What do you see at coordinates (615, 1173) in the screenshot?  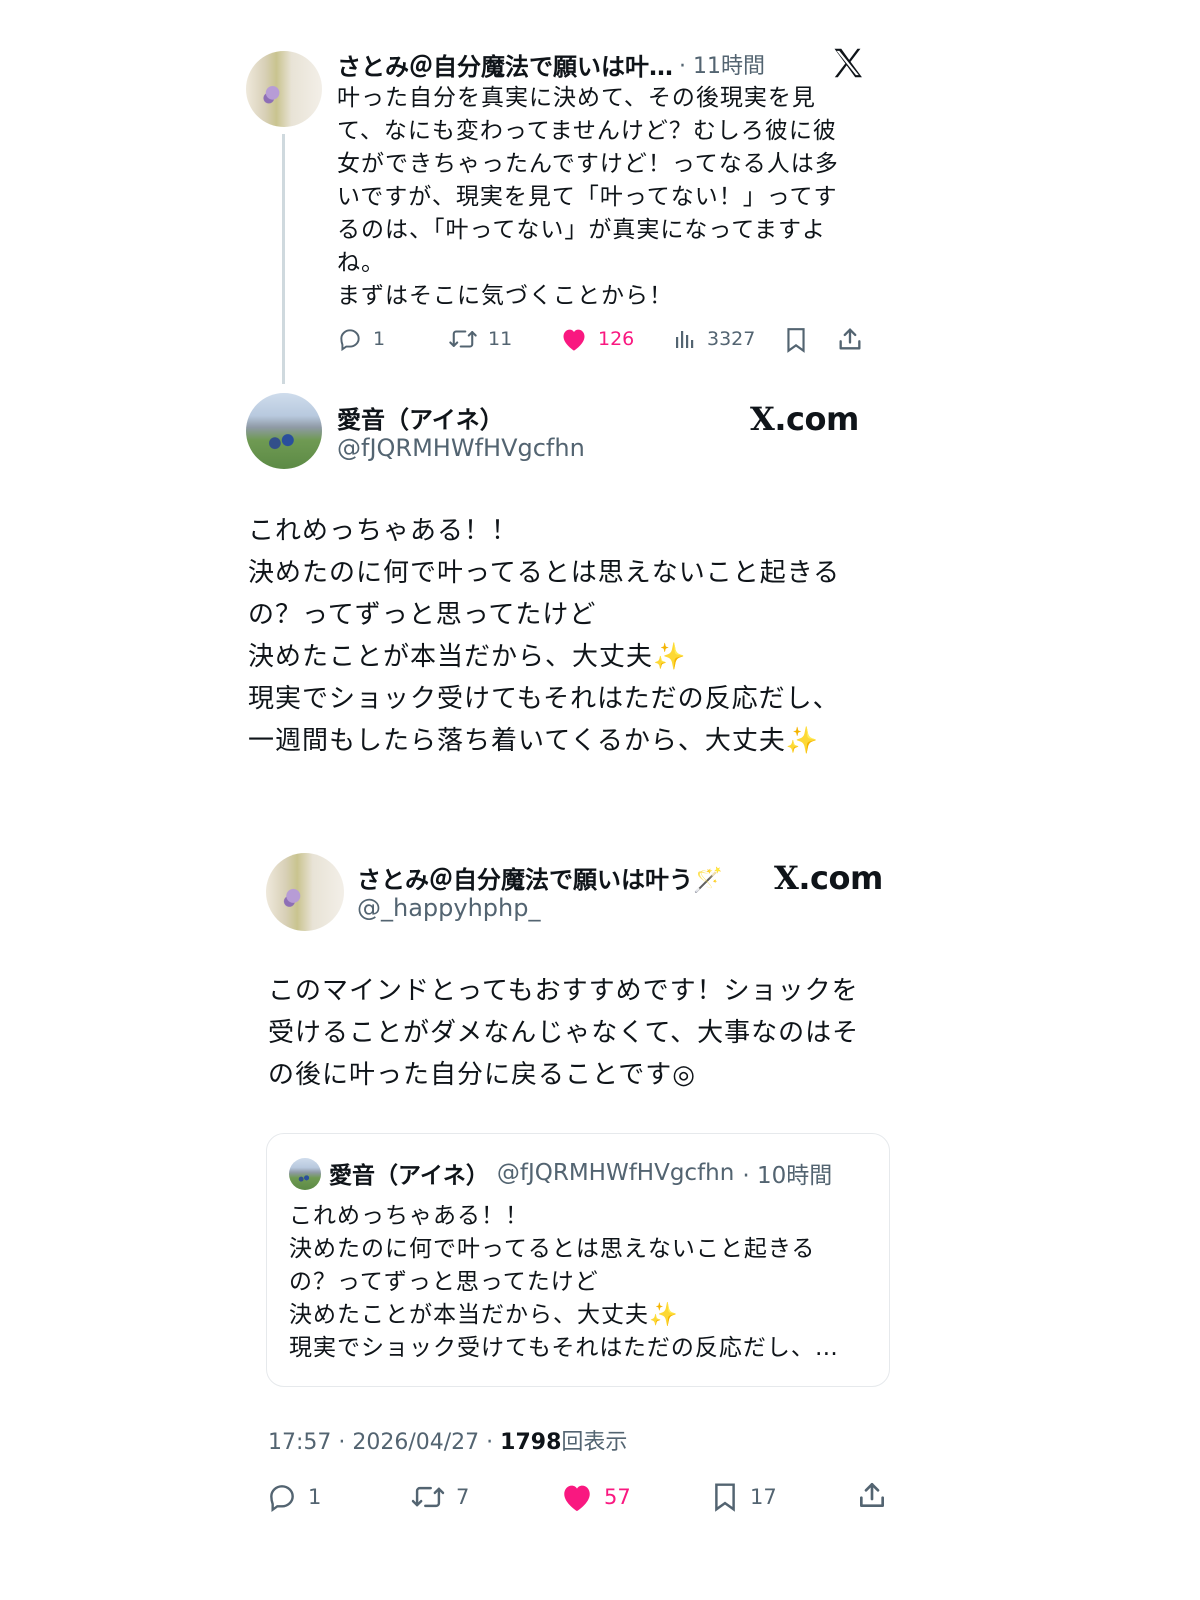 I see `quote-handle: @fJQRMHWfHVgcfhn` at bounding box center [615, 1173].